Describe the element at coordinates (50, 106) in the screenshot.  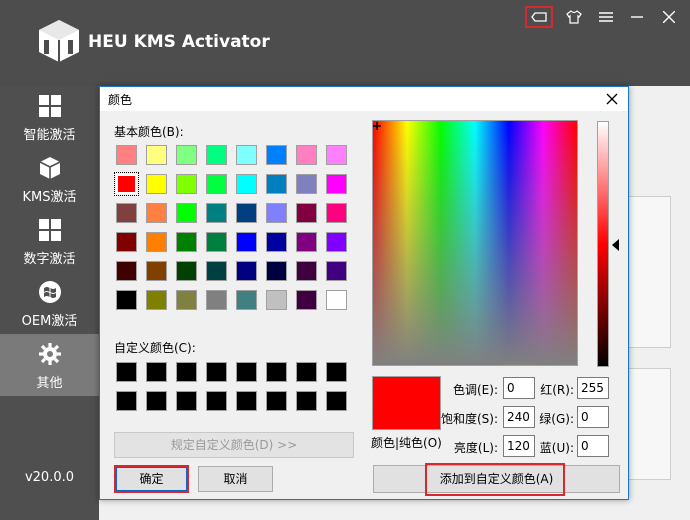
I see `windows-icon` at that location.